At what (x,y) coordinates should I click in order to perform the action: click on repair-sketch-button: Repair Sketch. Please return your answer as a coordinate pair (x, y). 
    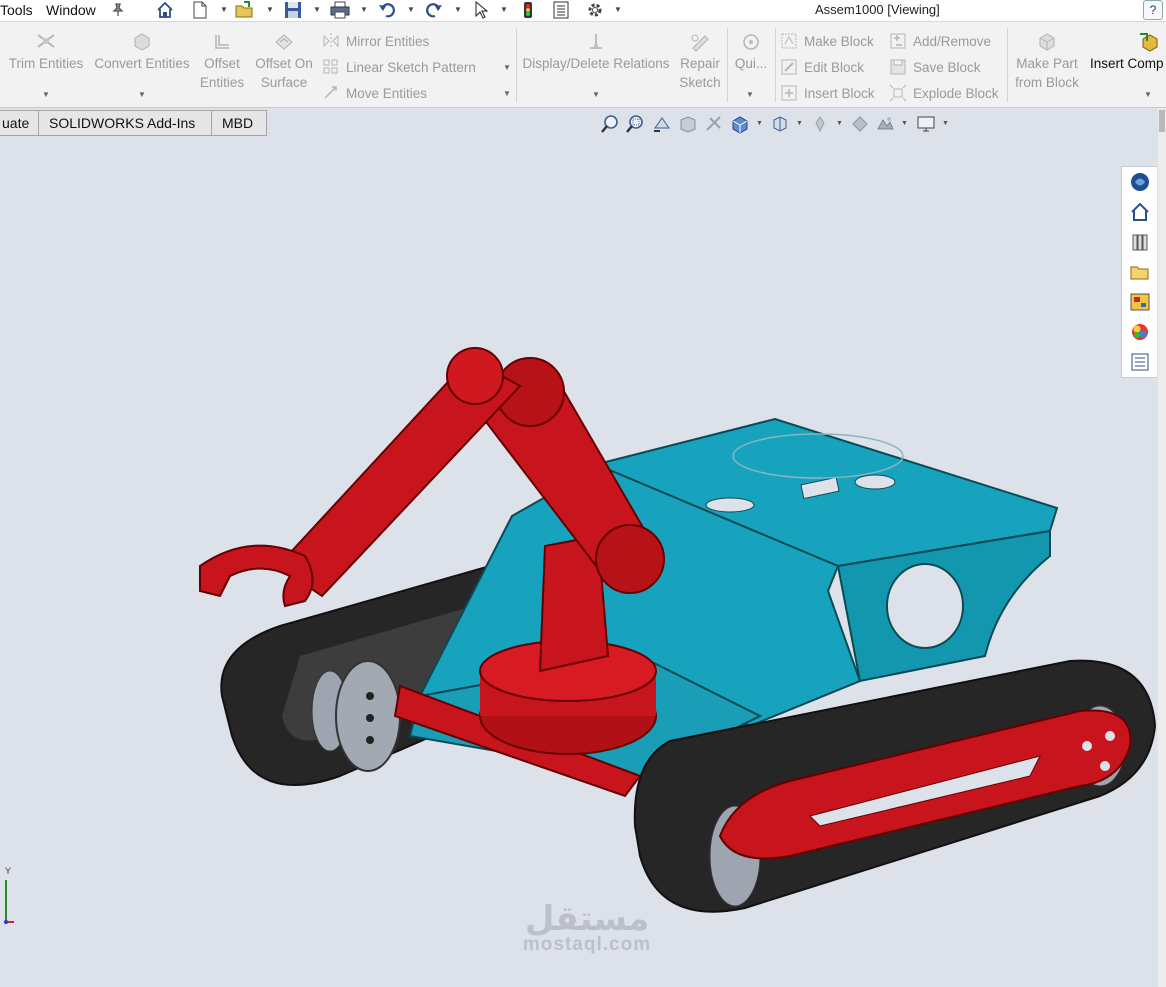
    Looking at the image, I should click on (700, 62).